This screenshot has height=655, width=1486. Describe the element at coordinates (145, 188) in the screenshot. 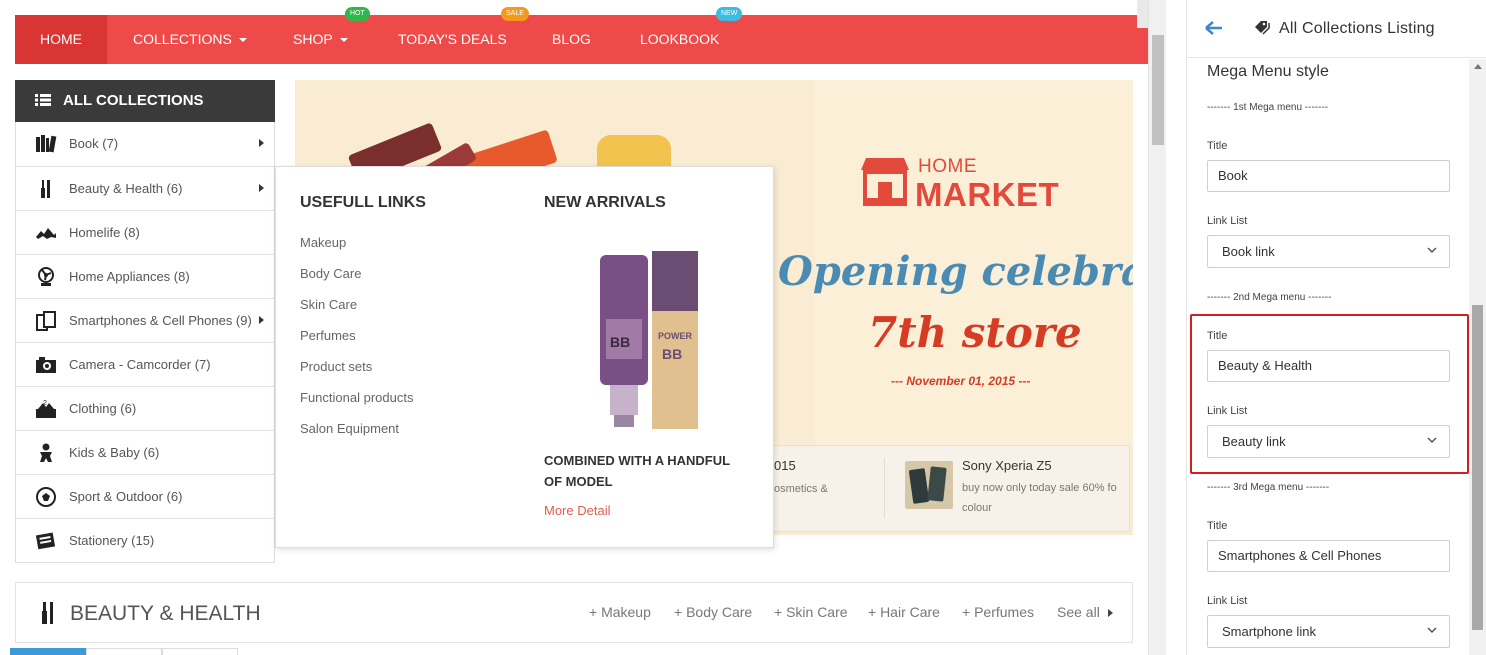

I see `collection-item-beauty: Beauty & Health (6)` at that location.